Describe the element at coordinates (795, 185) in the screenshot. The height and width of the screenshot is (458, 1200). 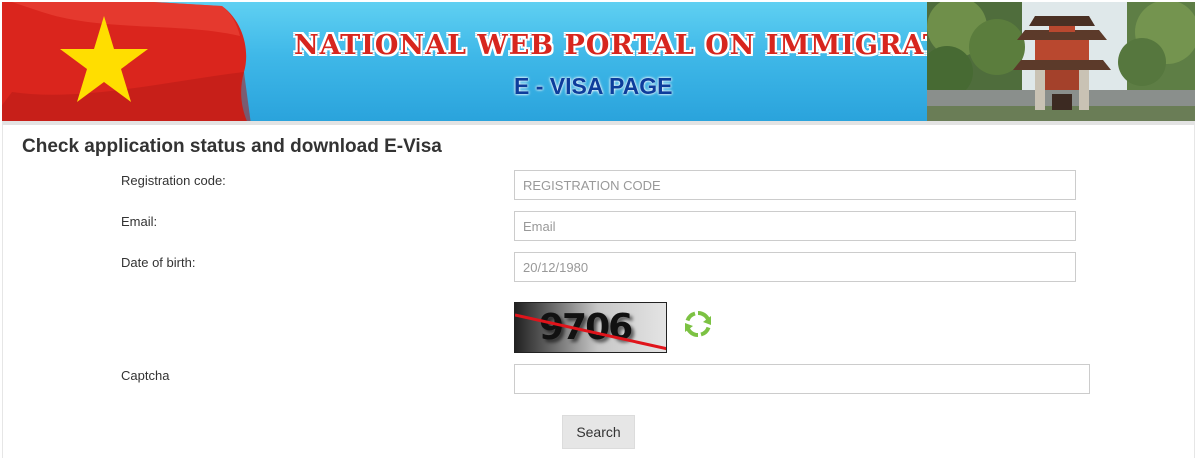
I see `registration-code-input` at that location.